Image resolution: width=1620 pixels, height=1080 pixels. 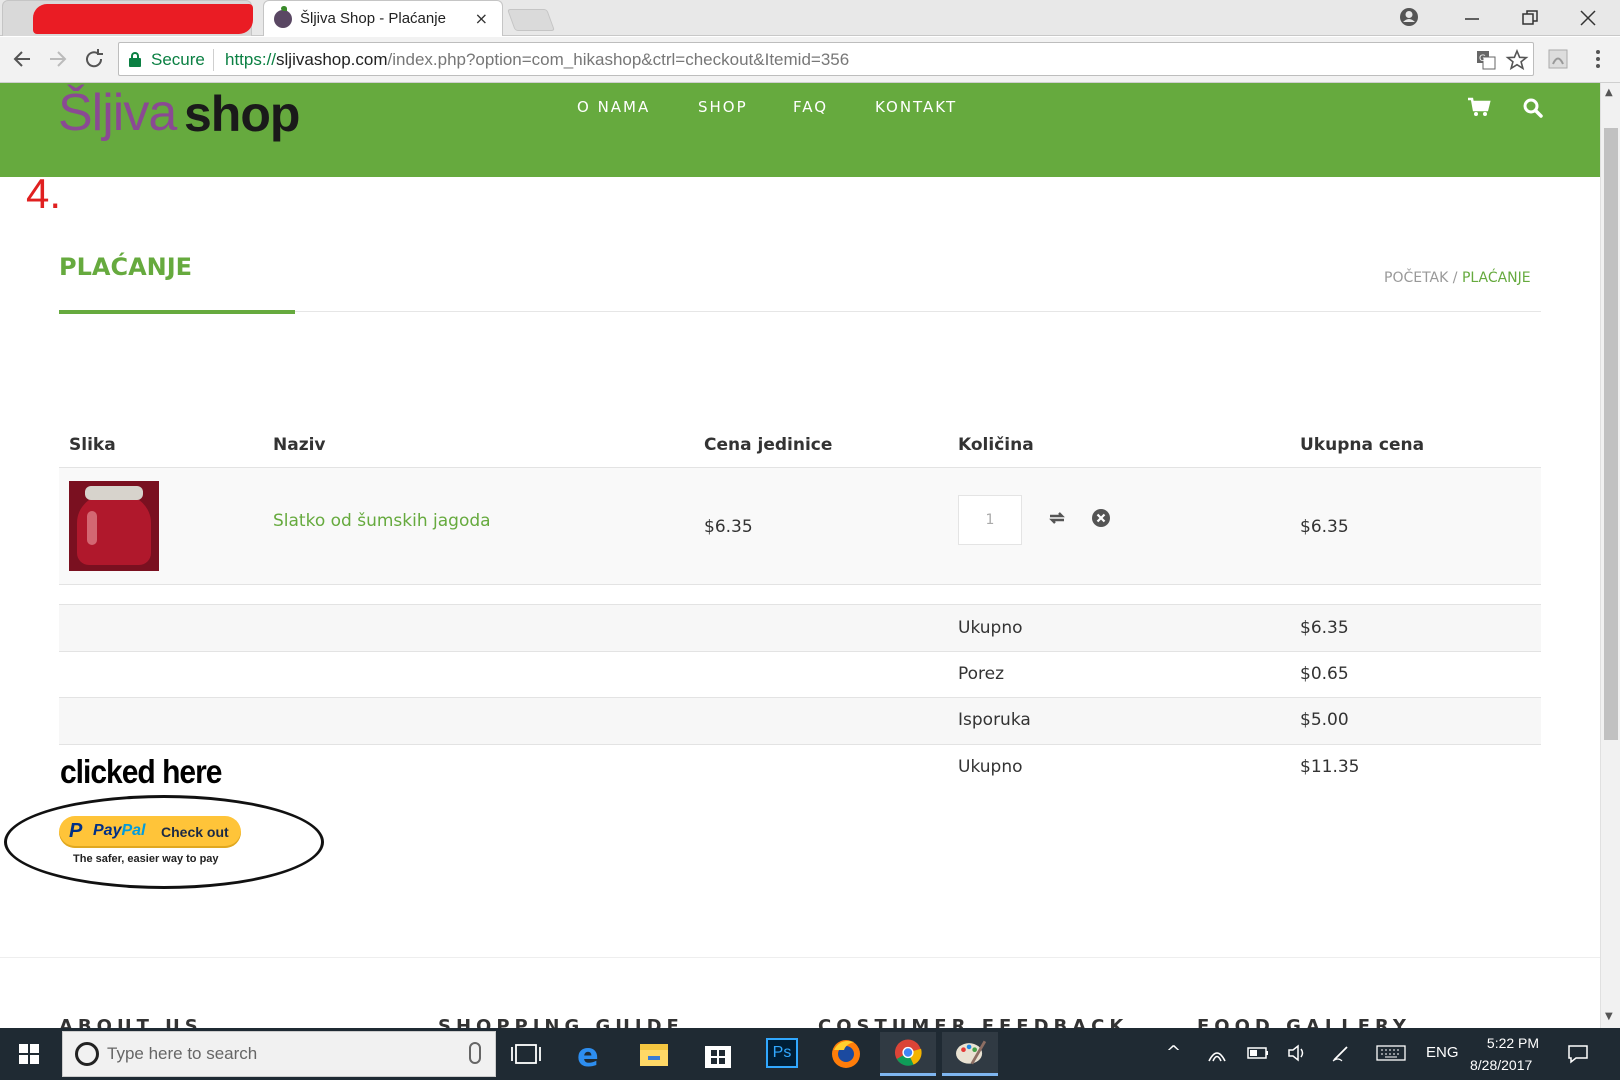 What do you see at coordinates (1496, 278) in the screenshot?
I see `breadcrumb-current: PLAĆANJE` at bounding box center [1496, 278].